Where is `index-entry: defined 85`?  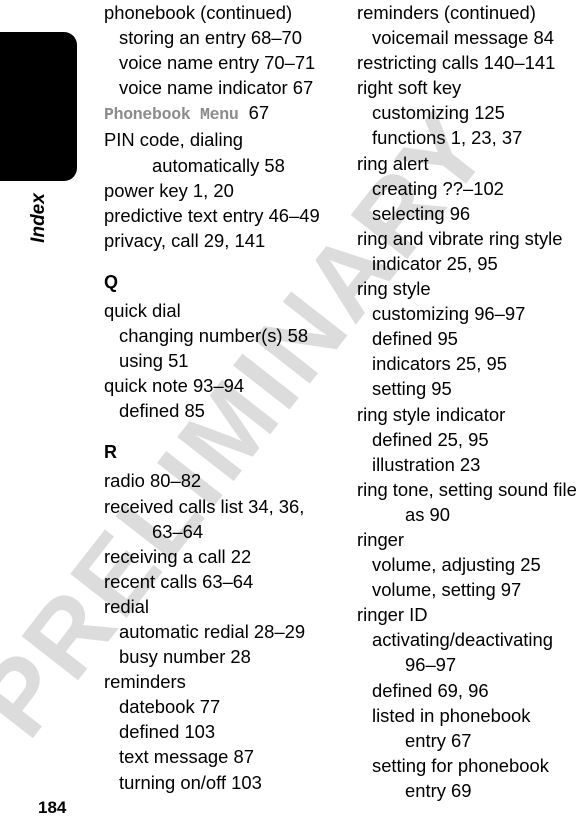
index-entry: defined 85 is located at coordinates (162, 411).